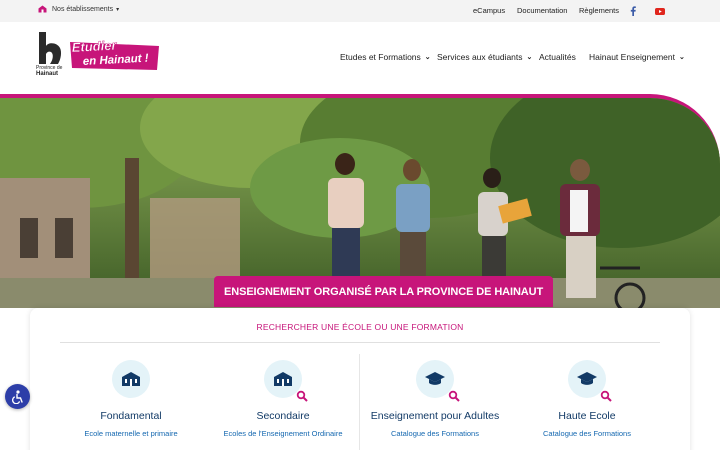 This screenshot has height=450, width=720. Describe the element at coordinates (47, 73) in the screenshot. I see `logo-line-2: Hainaut` at that location.